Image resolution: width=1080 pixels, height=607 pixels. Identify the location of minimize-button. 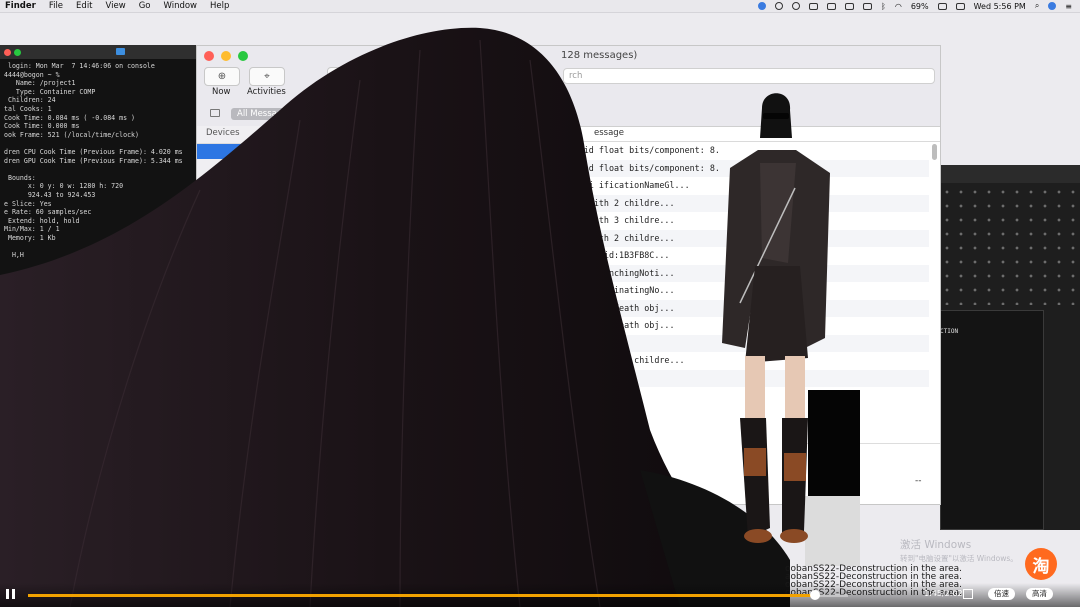
(226, 56).